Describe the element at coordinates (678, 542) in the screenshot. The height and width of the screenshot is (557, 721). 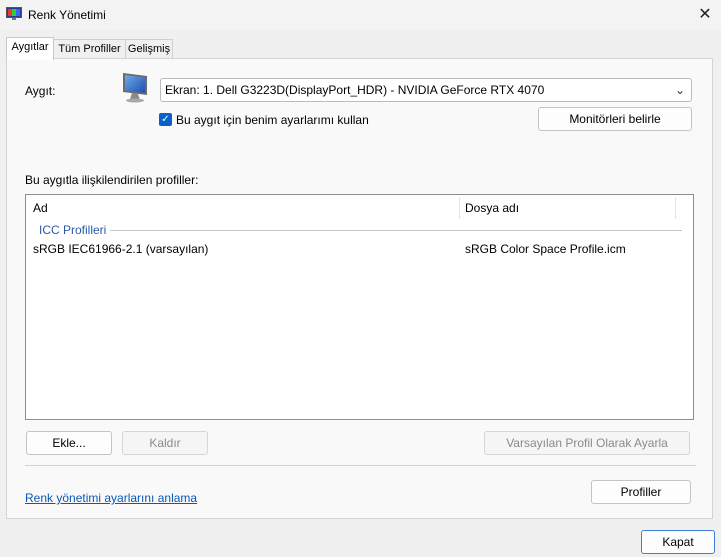
I see `close-button: Kapat` at that location.